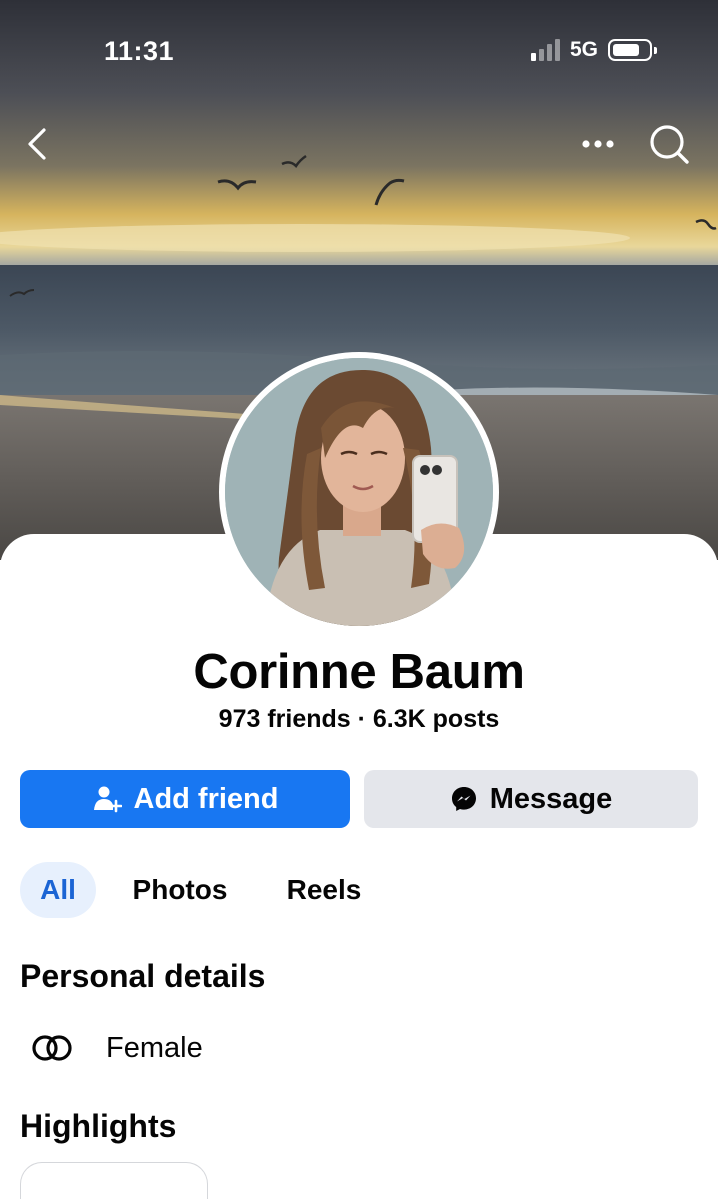  Describe the element at coordinates (114, 1180) in the screenshot. I see `highlight-card` at that location.